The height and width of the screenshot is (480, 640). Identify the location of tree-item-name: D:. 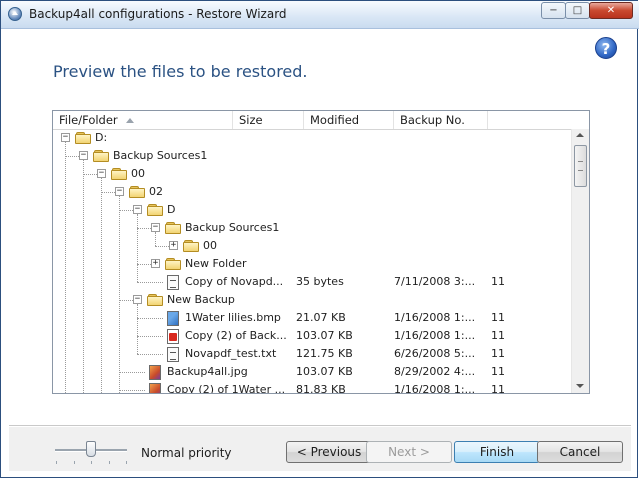
(101, 137).